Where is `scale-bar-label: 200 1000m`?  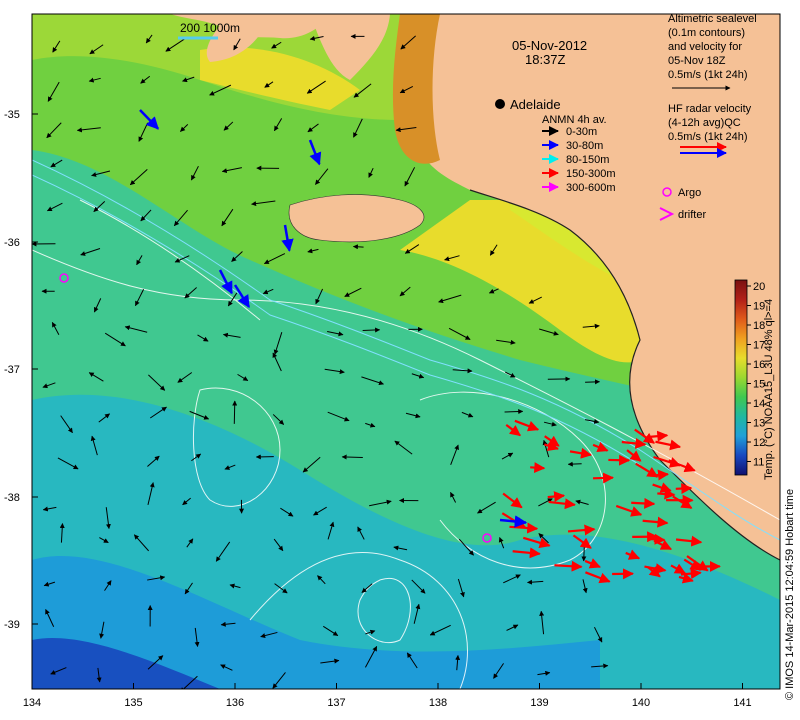
scale-bar-label: 200 1000m is located at coordinates (210, 28).